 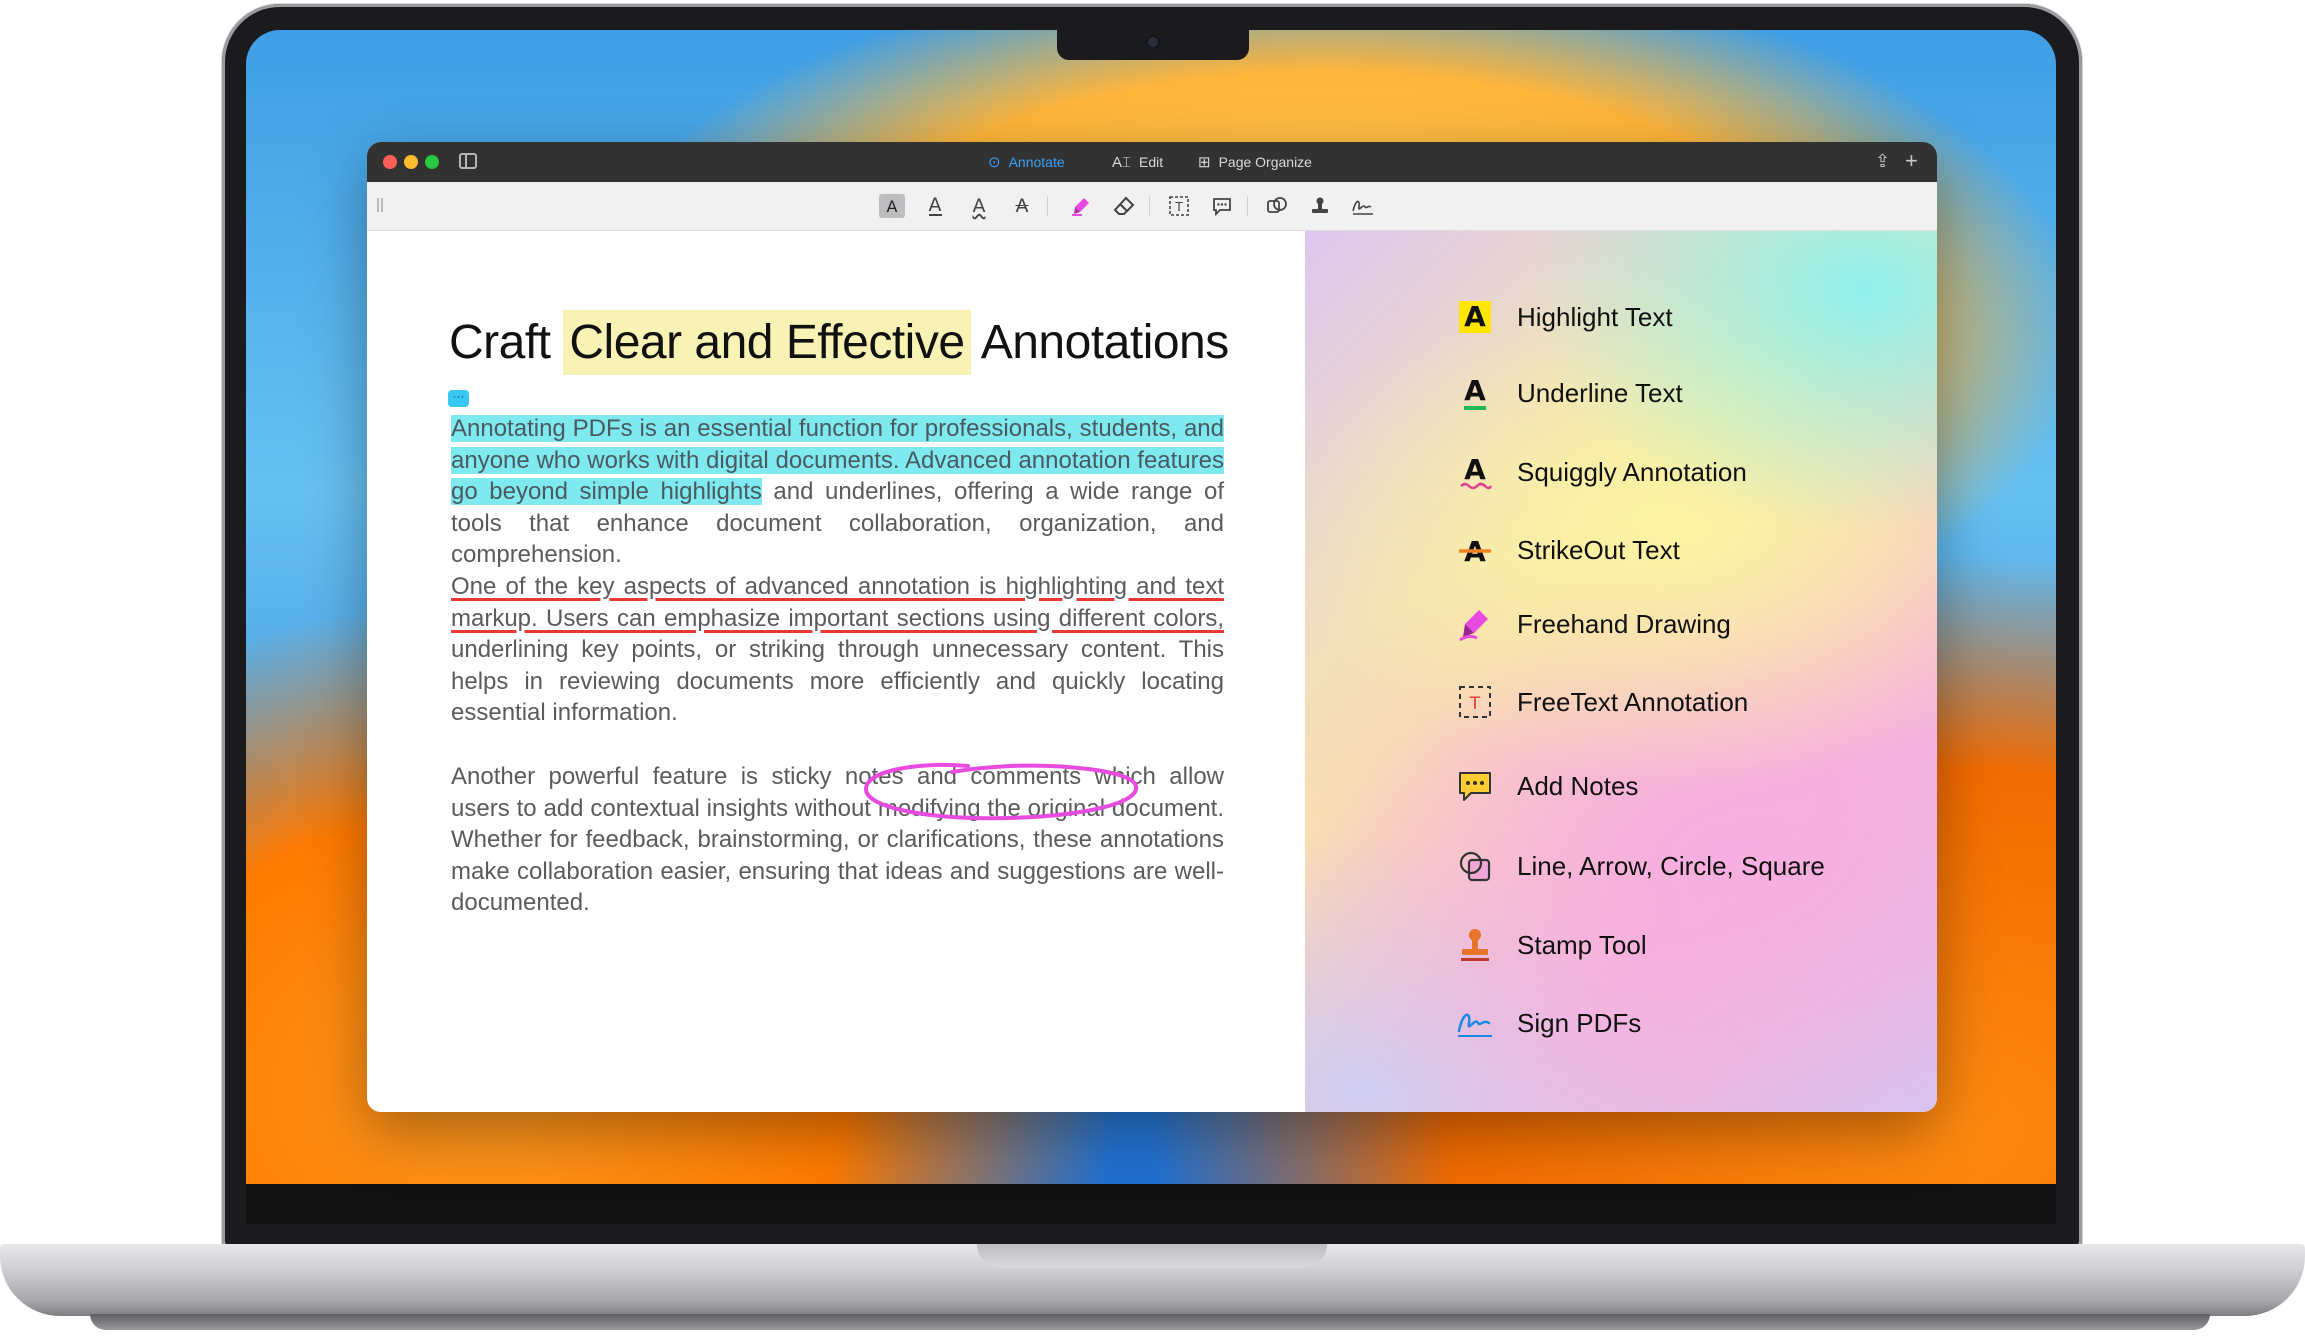 I want to click on feature-stamp-tool: Stamp Tool, so click(x=1551, y=945).